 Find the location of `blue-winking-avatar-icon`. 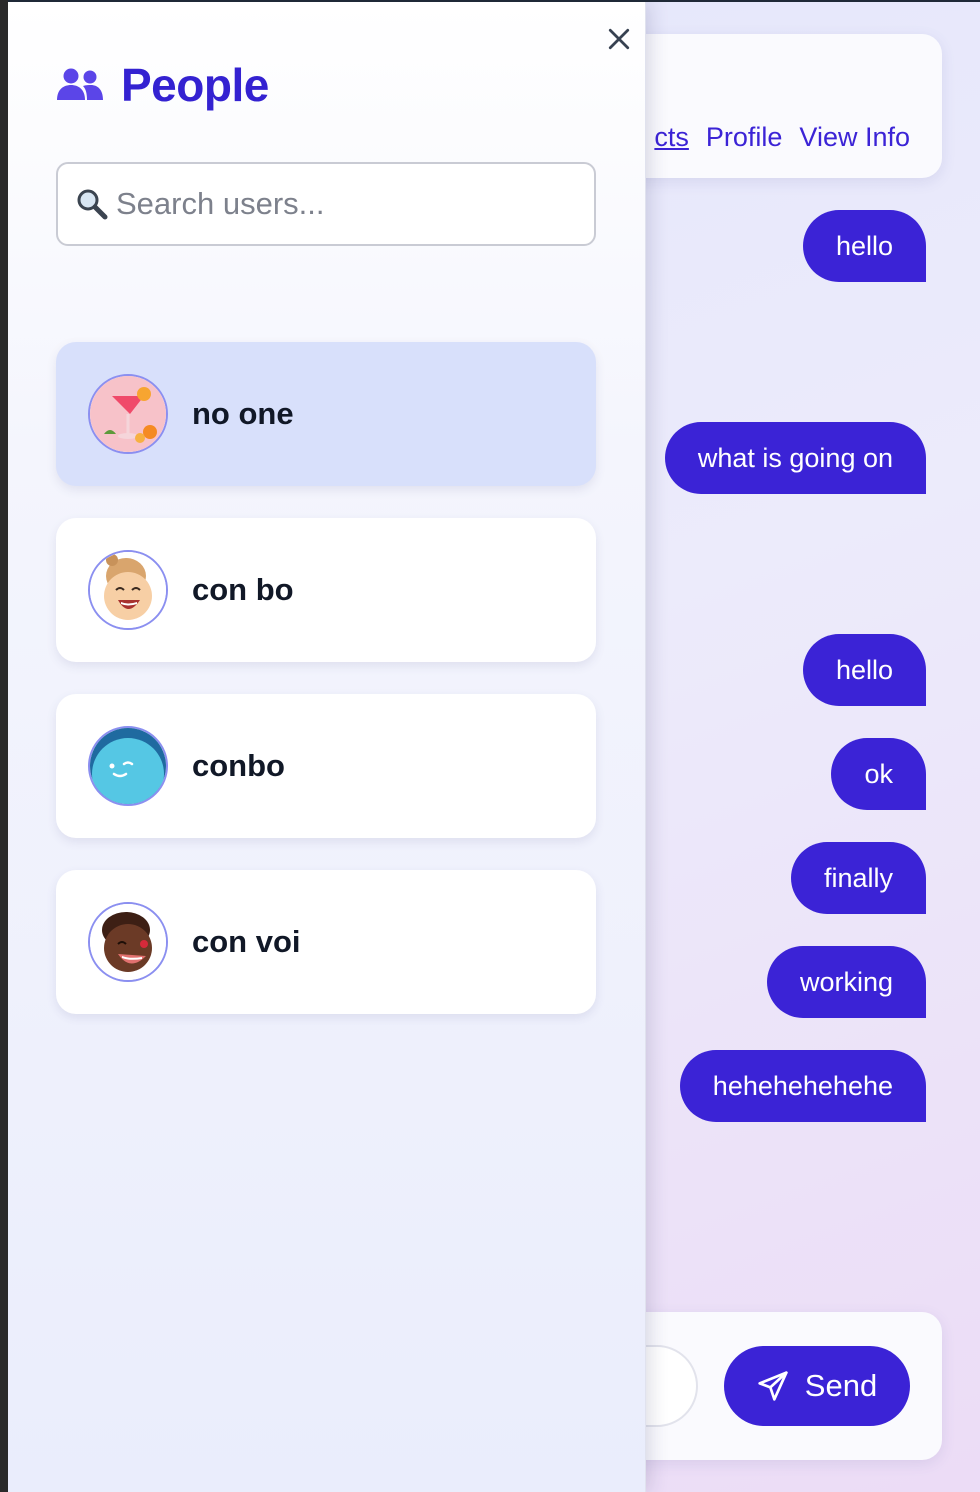

blue-winking-avatar-icon is located at coordinates (128, 766).